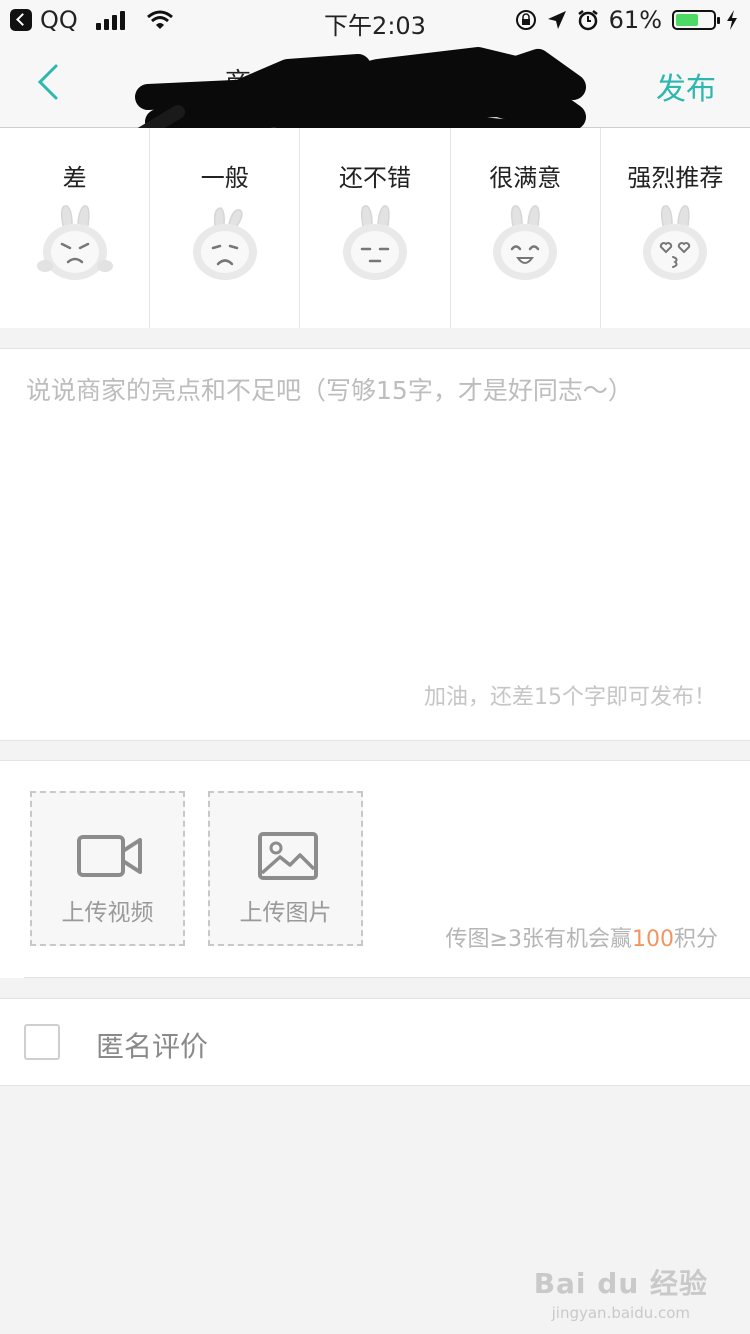 This screenshot has height=1334, width=750. I want to click on upload-video-button: 上传视频, so click(107, 868).